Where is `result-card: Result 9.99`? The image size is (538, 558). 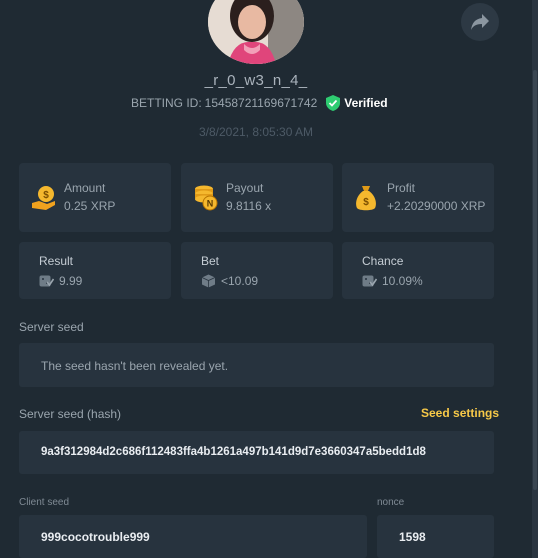
result-card: Result 9.99 is located at coordinates (95, 270).